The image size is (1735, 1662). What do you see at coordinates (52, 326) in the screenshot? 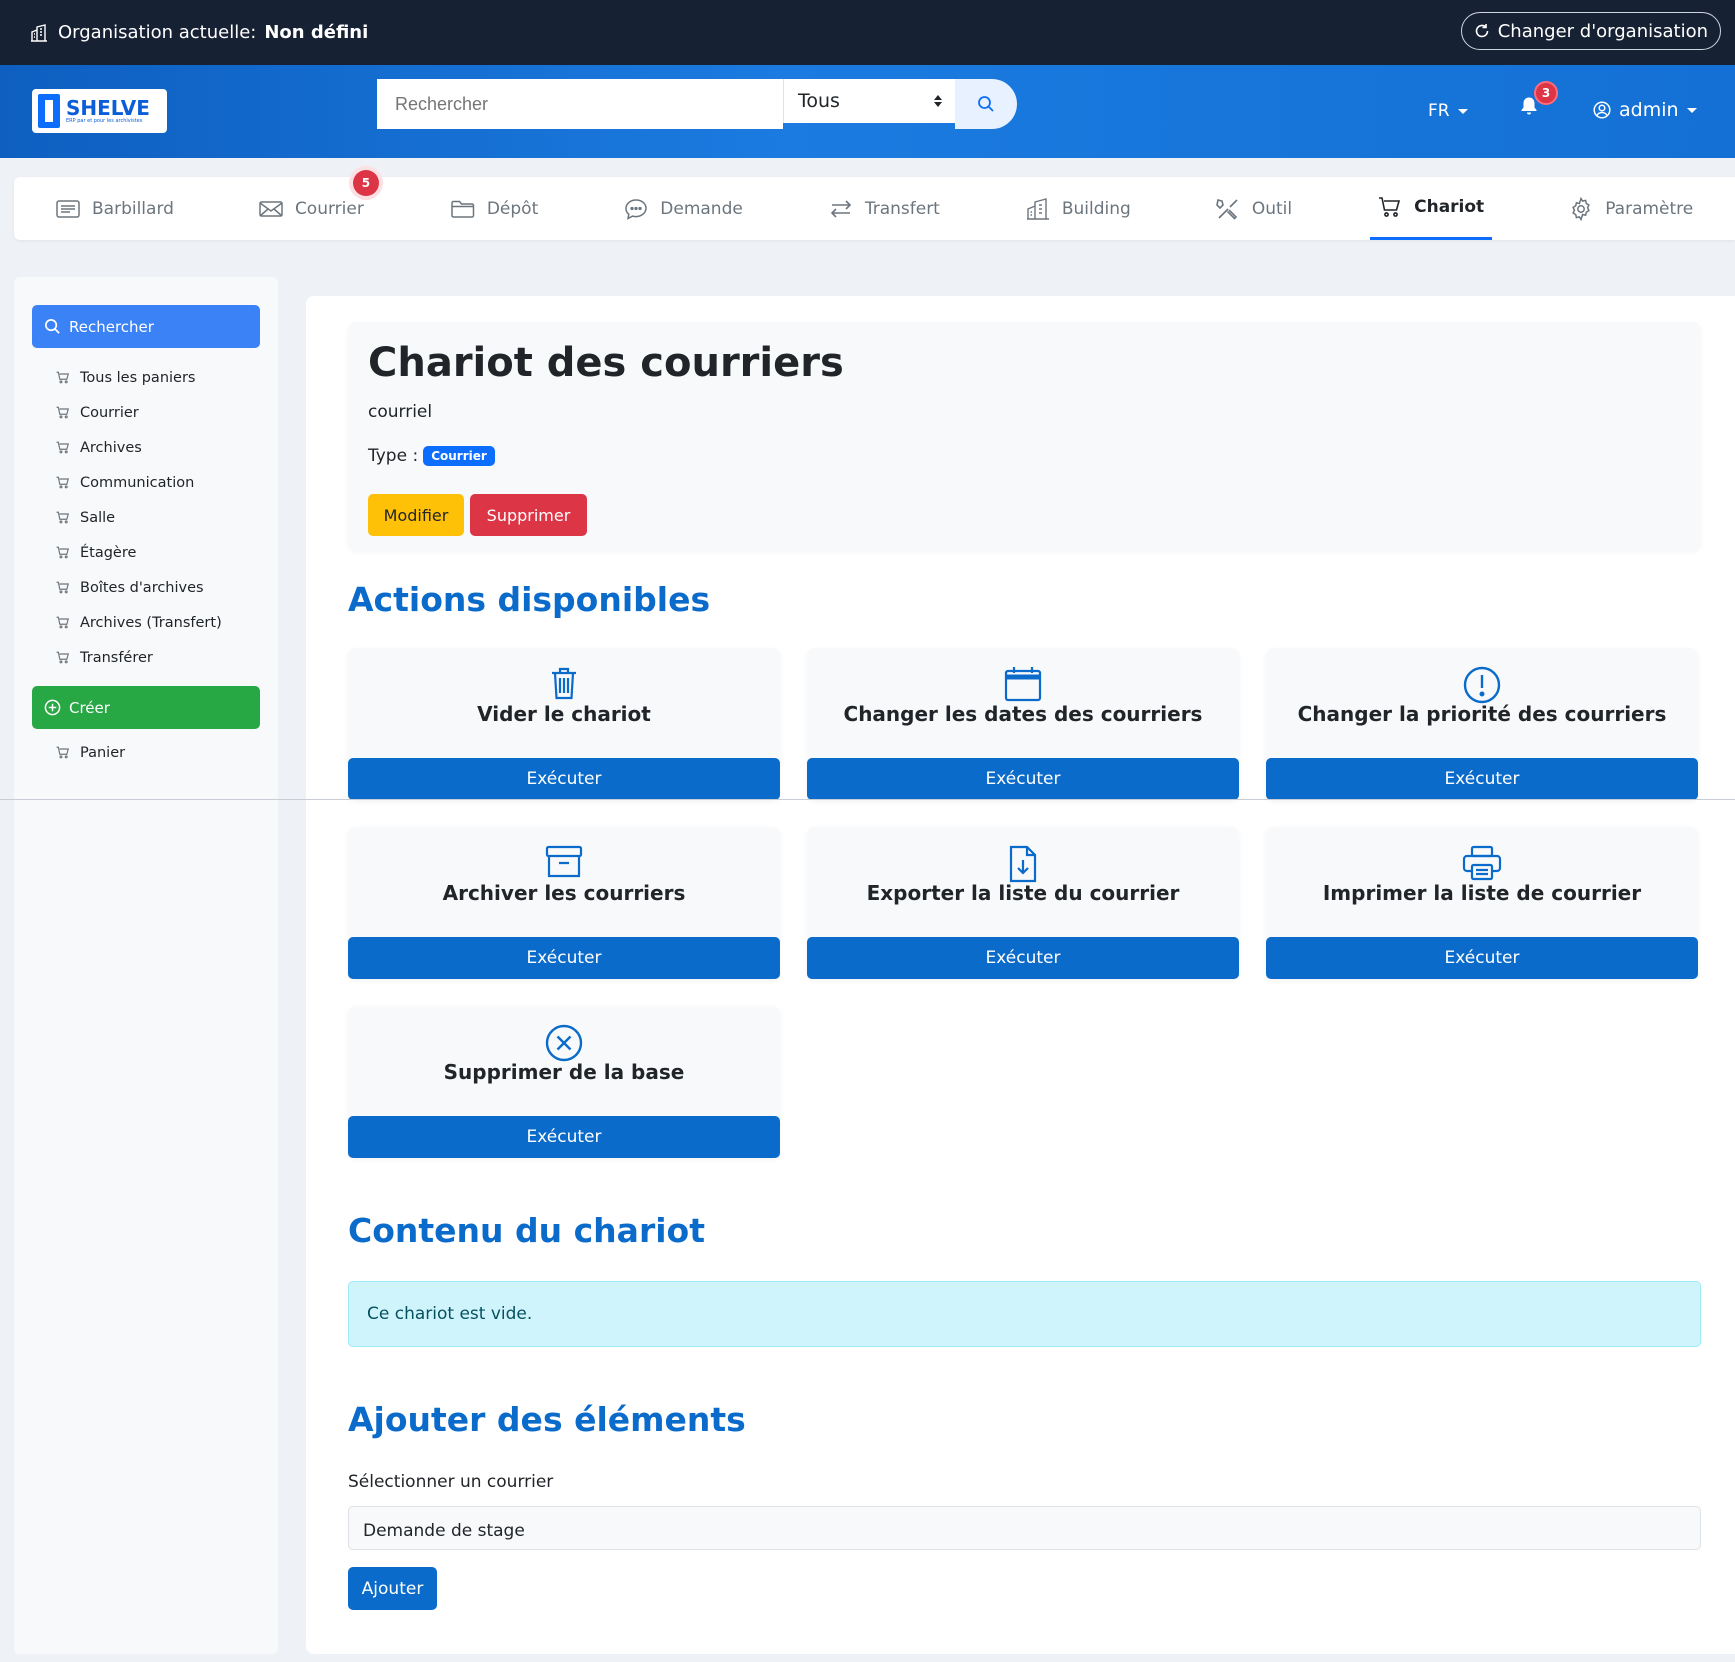
I see `search-icon` at bounding box center [52, 326].